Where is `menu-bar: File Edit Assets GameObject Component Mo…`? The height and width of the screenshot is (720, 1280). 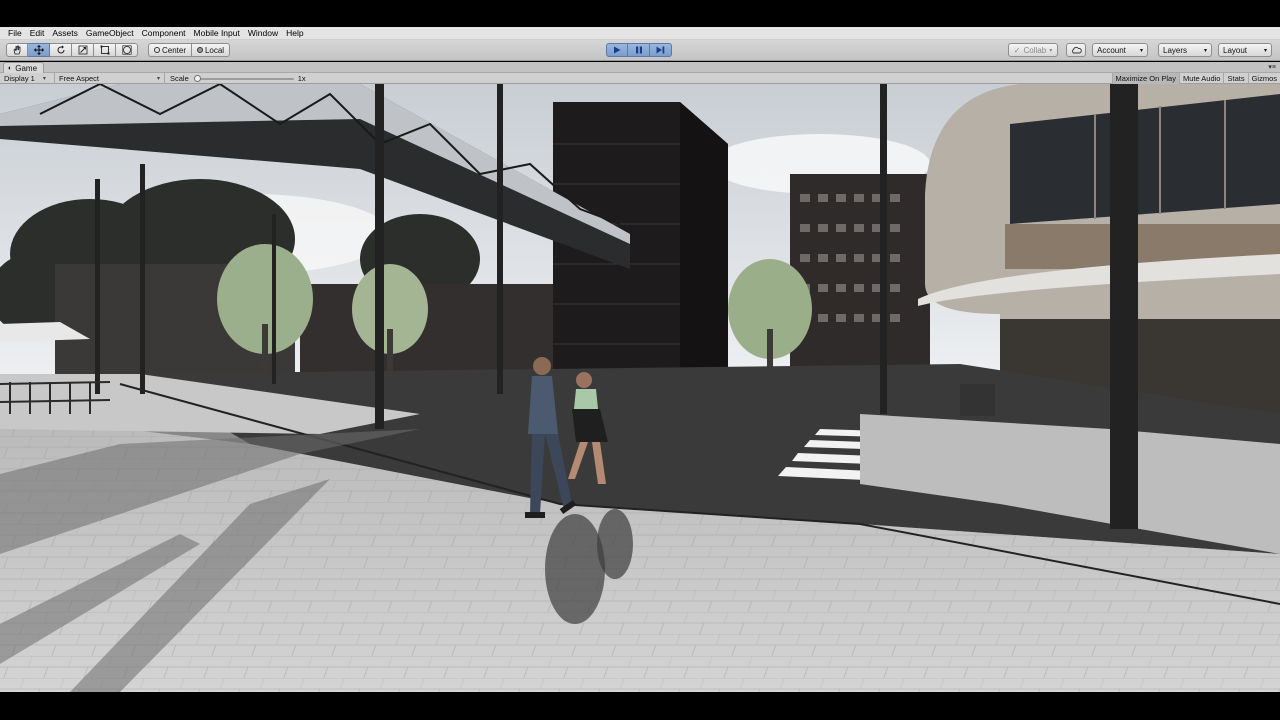
menu-bar: File Edit Assets GameObject Component Mo… is located at coordinates (640, 33).